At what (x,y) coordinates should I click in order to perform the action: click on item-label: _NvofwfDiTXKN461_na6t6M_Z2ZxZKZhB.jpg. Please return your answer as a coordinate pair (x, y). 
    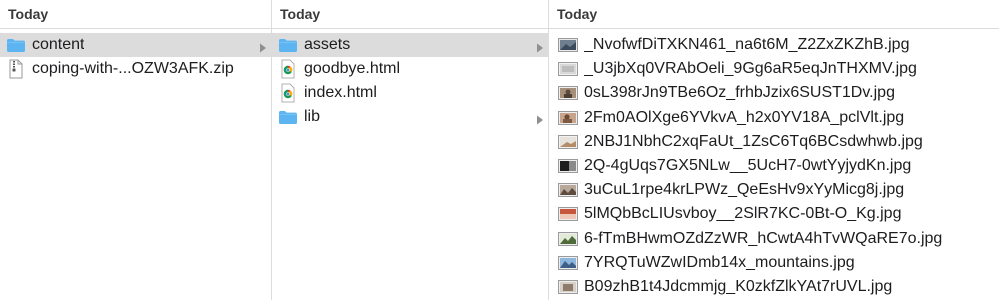
    Looking at the image, I should click on (747, 45).